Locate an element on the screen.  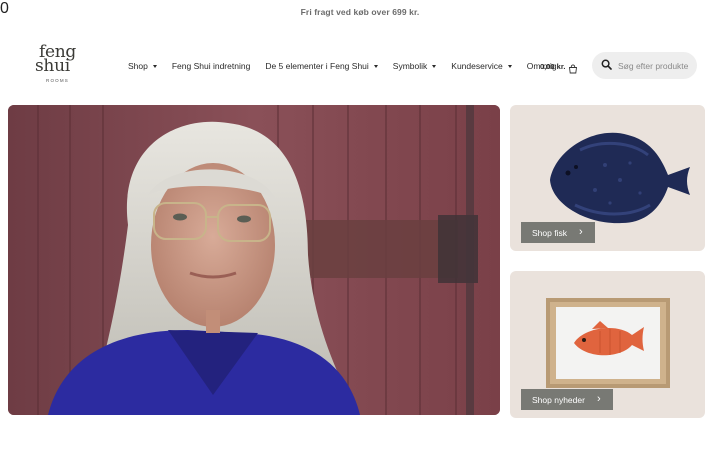
nav-item-label: De 5 elementer i Feng Shui is located at coordinates (317, 66).